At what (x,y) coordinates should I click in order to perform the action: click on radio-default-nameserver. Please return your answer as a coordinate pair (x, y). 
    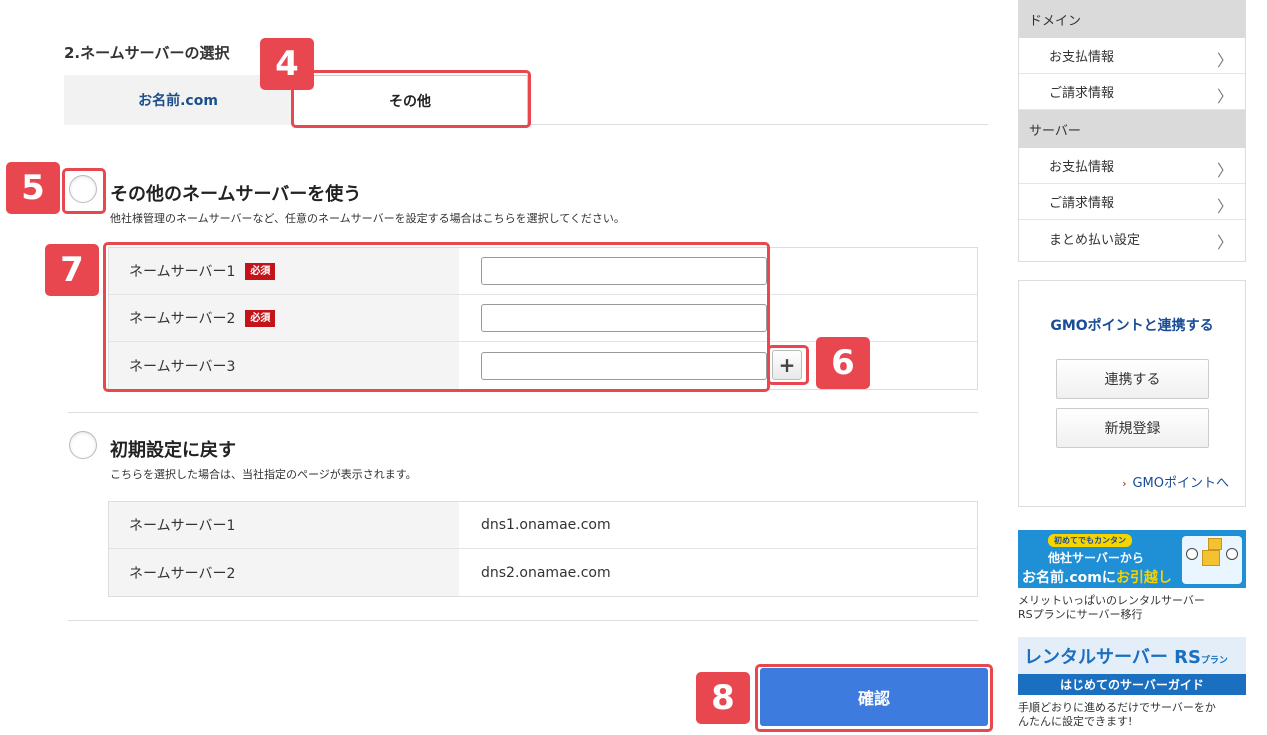
    Looking at the image, I should click on (83, 445).